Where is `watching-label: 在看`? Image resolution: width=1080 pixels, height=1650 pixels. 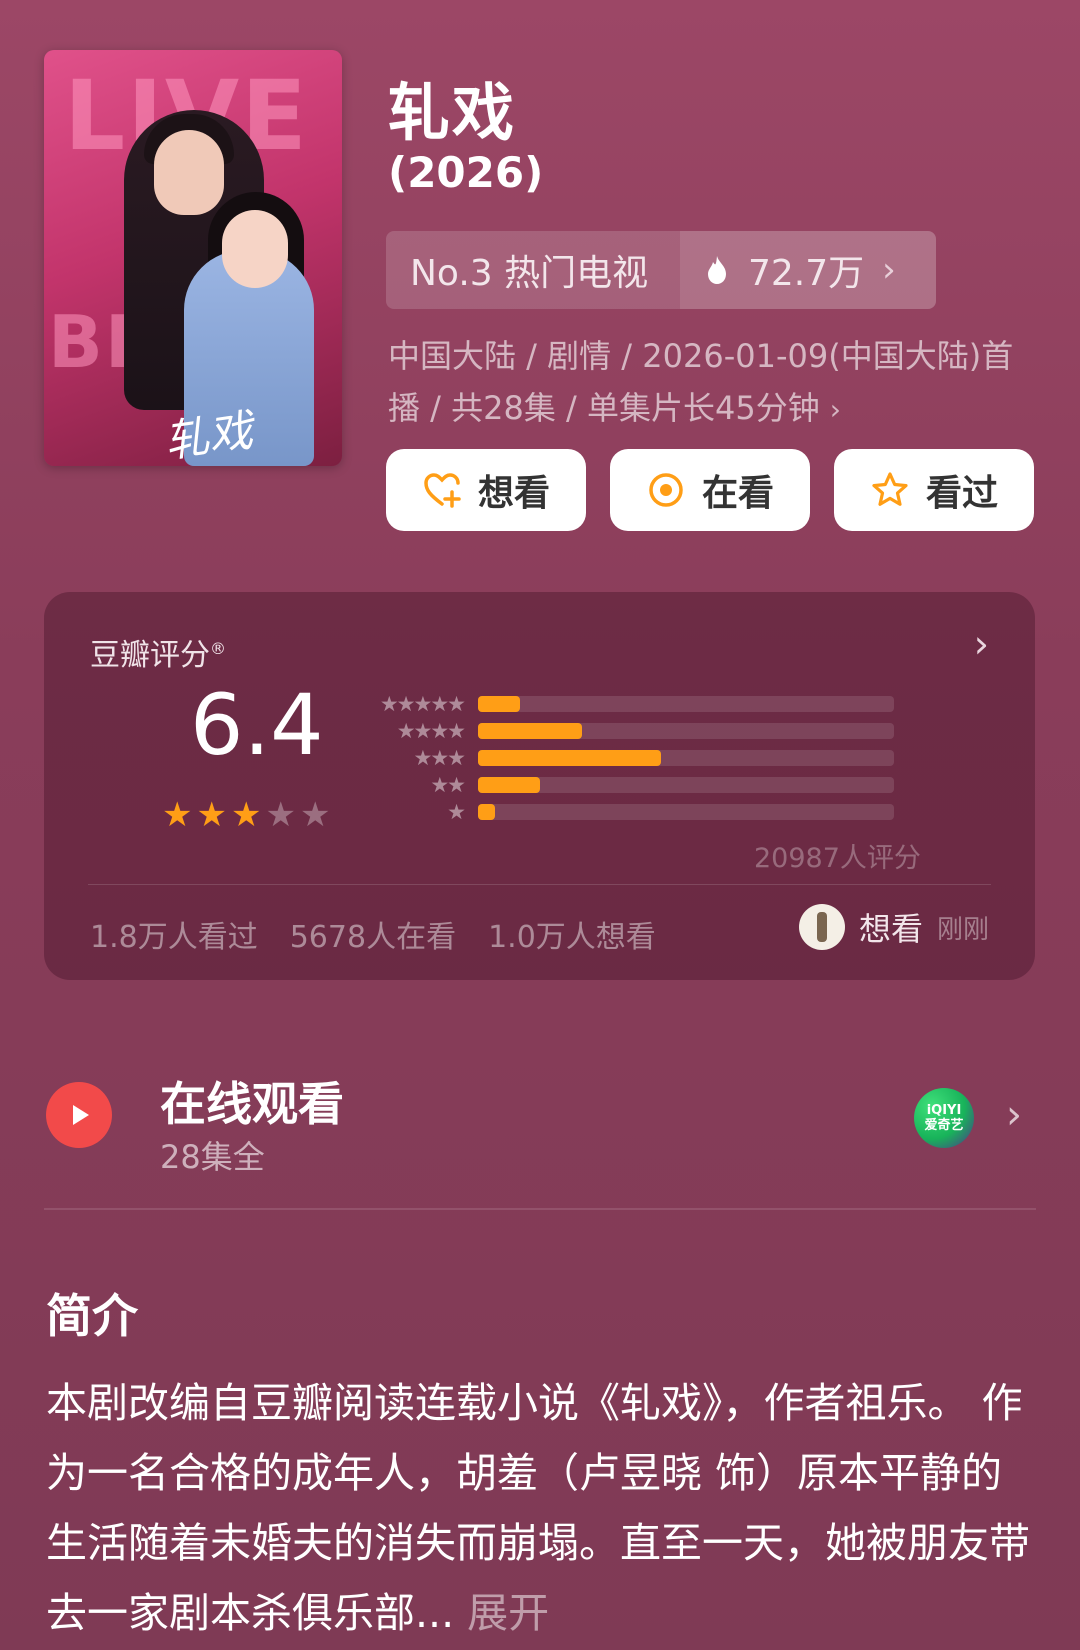
watching-label: 在看 is located at coordinates (737, 493).